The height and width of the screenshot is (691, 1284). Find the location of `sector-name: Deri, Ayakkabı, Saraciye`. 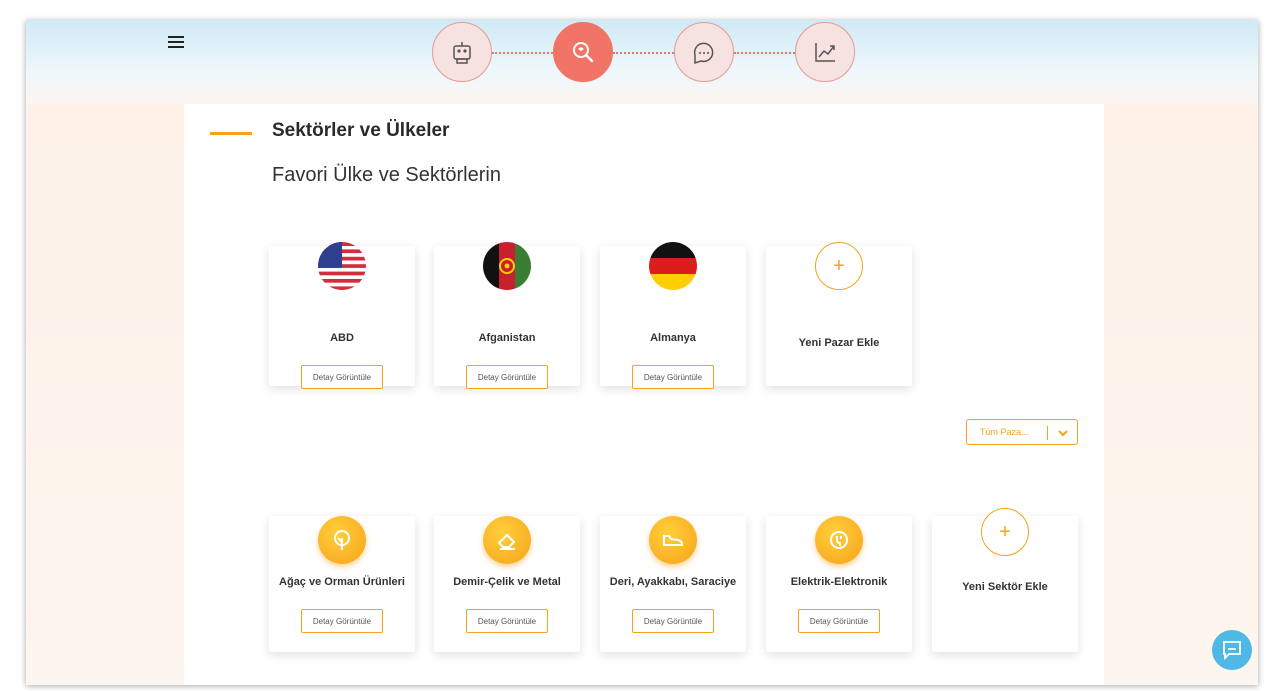

sector-name: Deri, Ayakkabı, Saraciye is located at coordinates (673, 582).